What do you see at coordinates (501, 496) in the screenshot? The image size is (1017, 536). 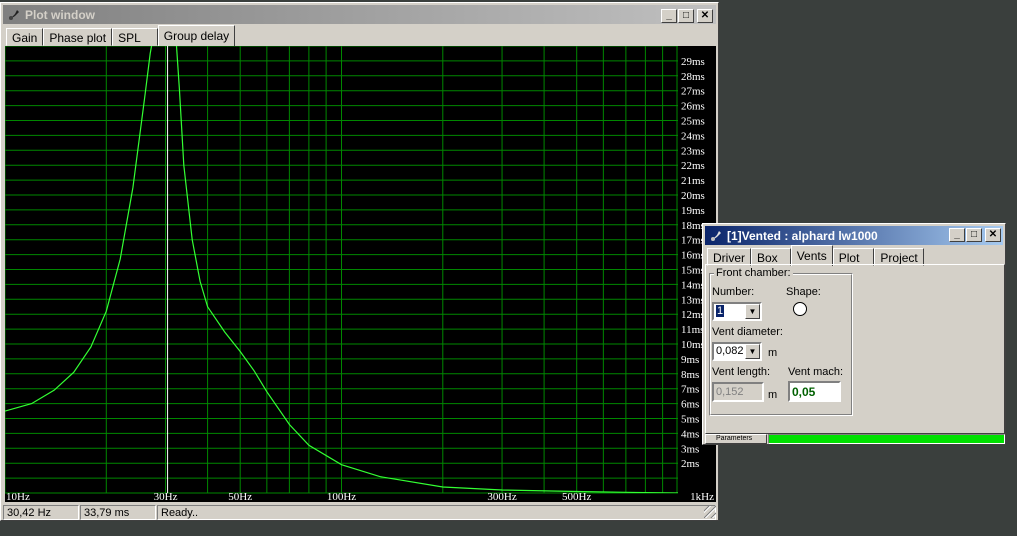 I see `x-tick-label: 300Hz` at bounding box center [501, 496].